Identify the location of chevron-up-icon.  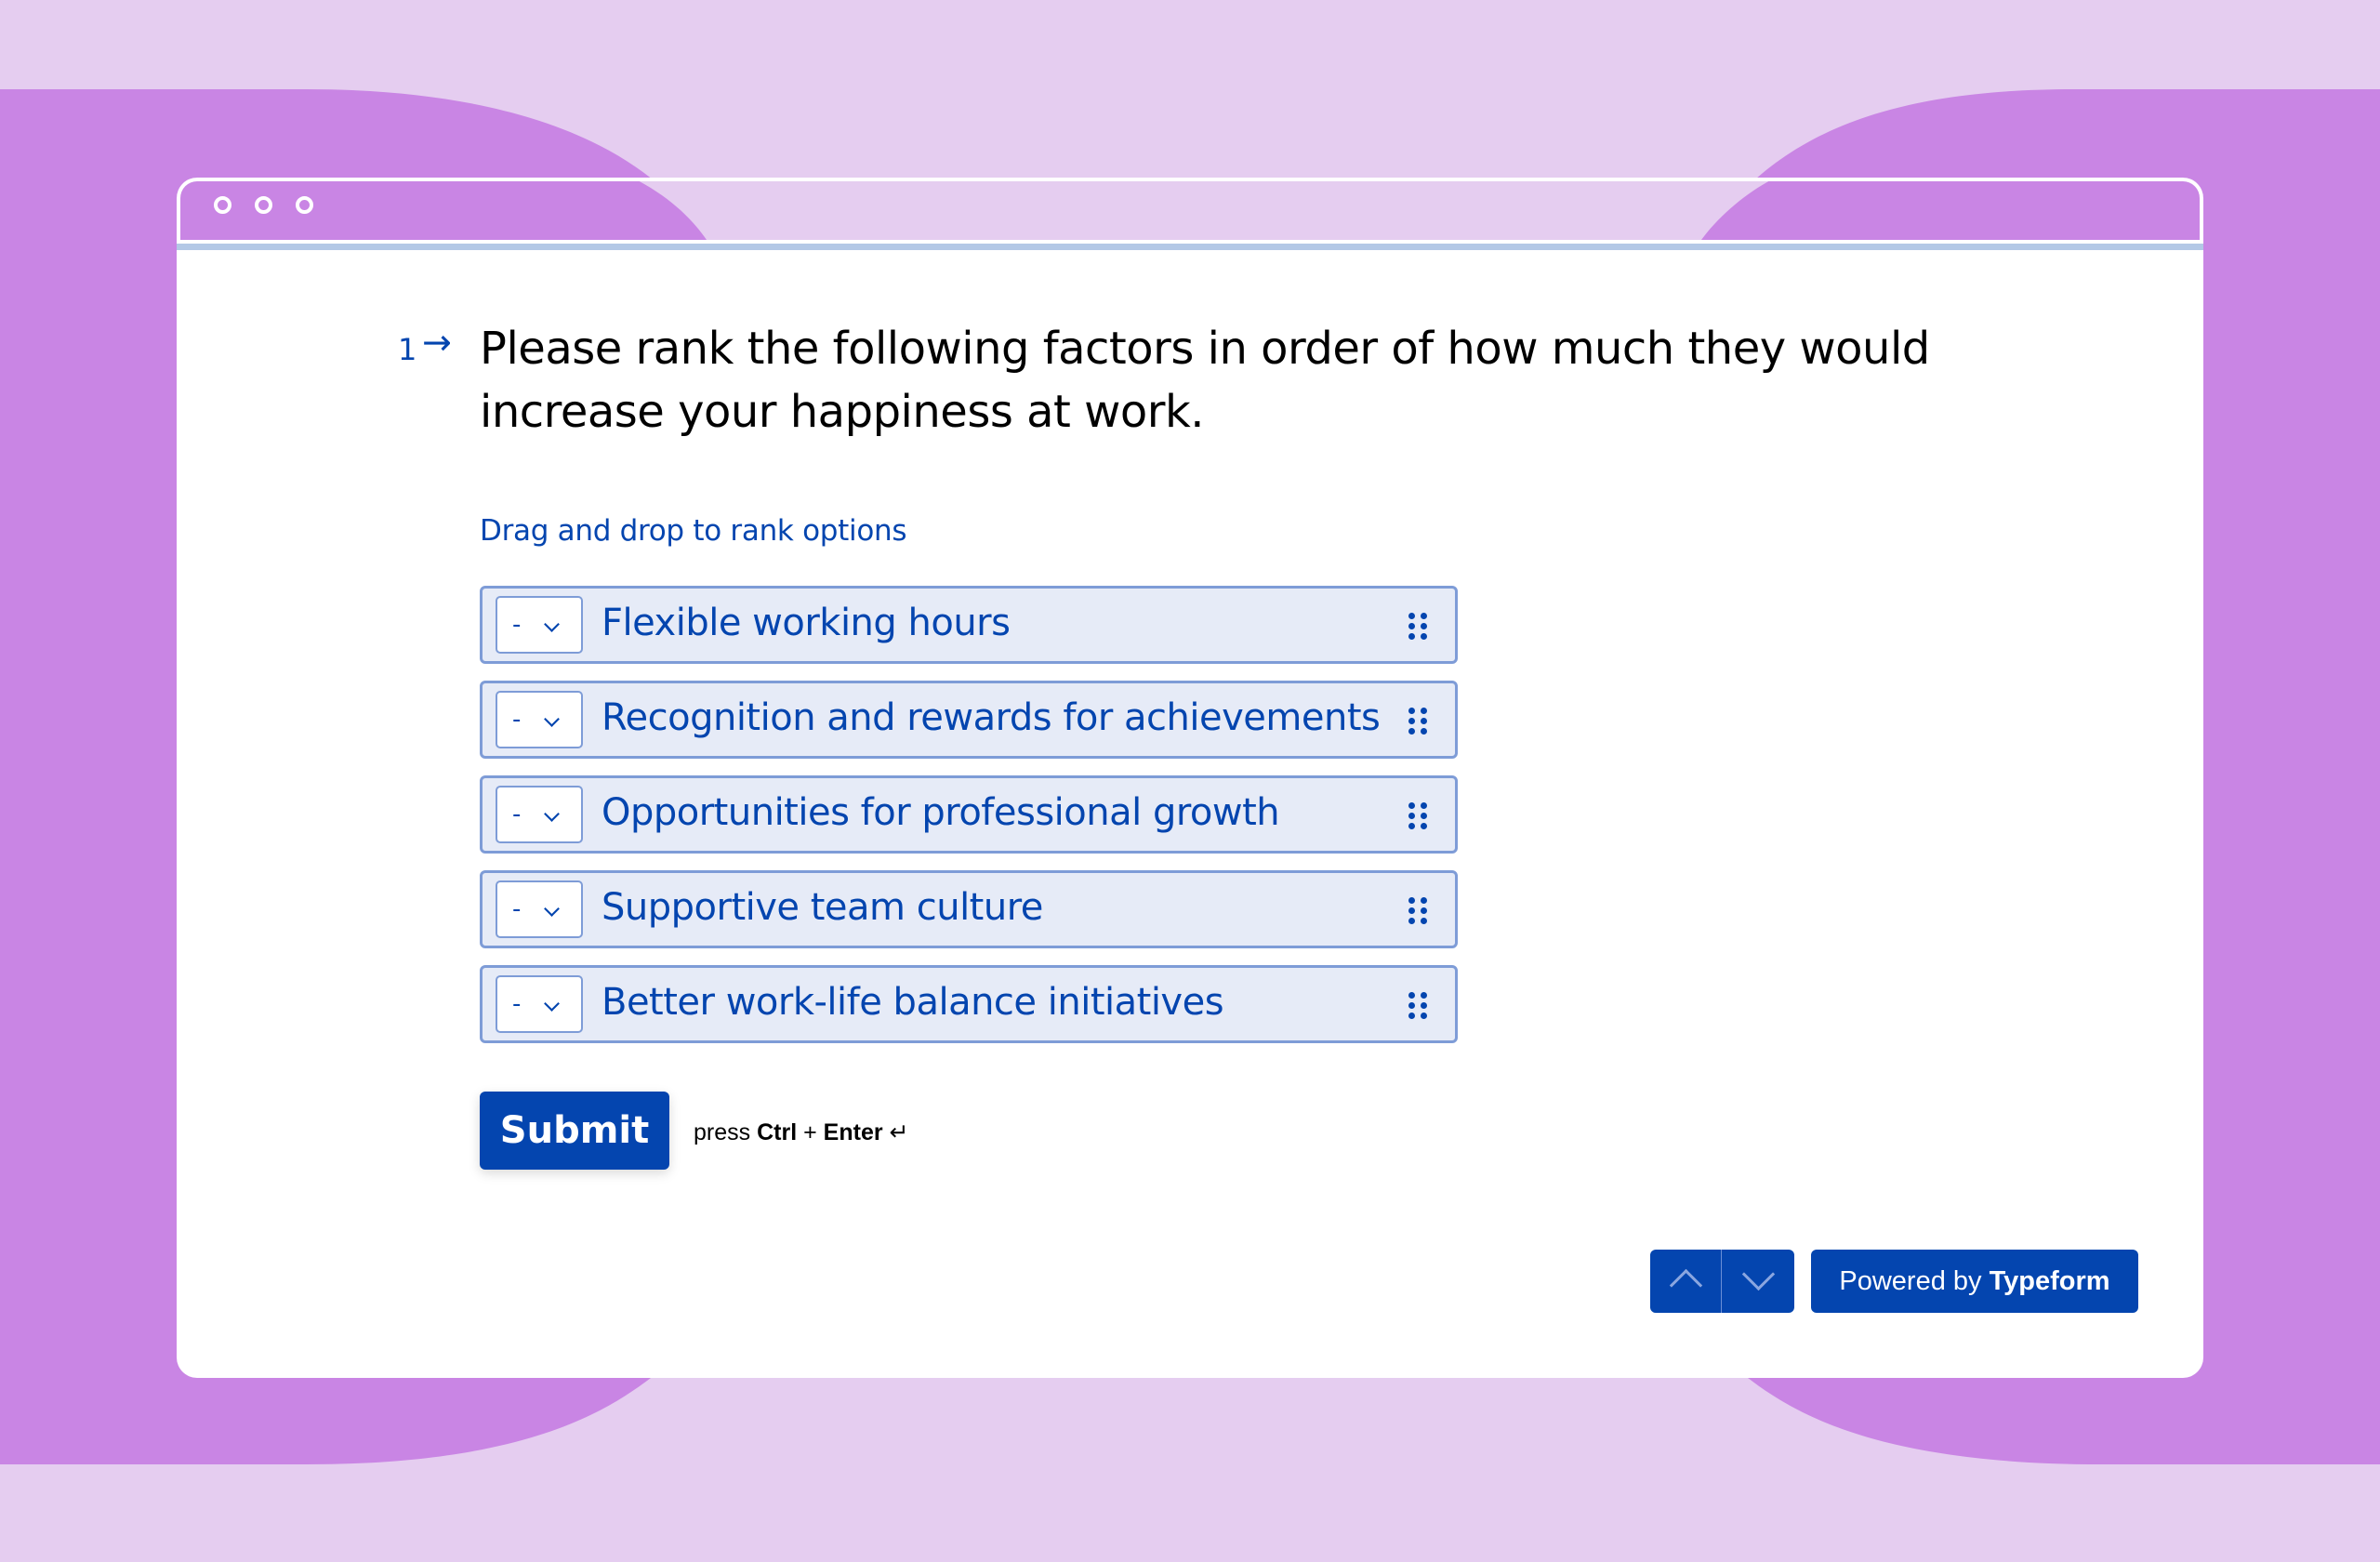
(1686, 1285).